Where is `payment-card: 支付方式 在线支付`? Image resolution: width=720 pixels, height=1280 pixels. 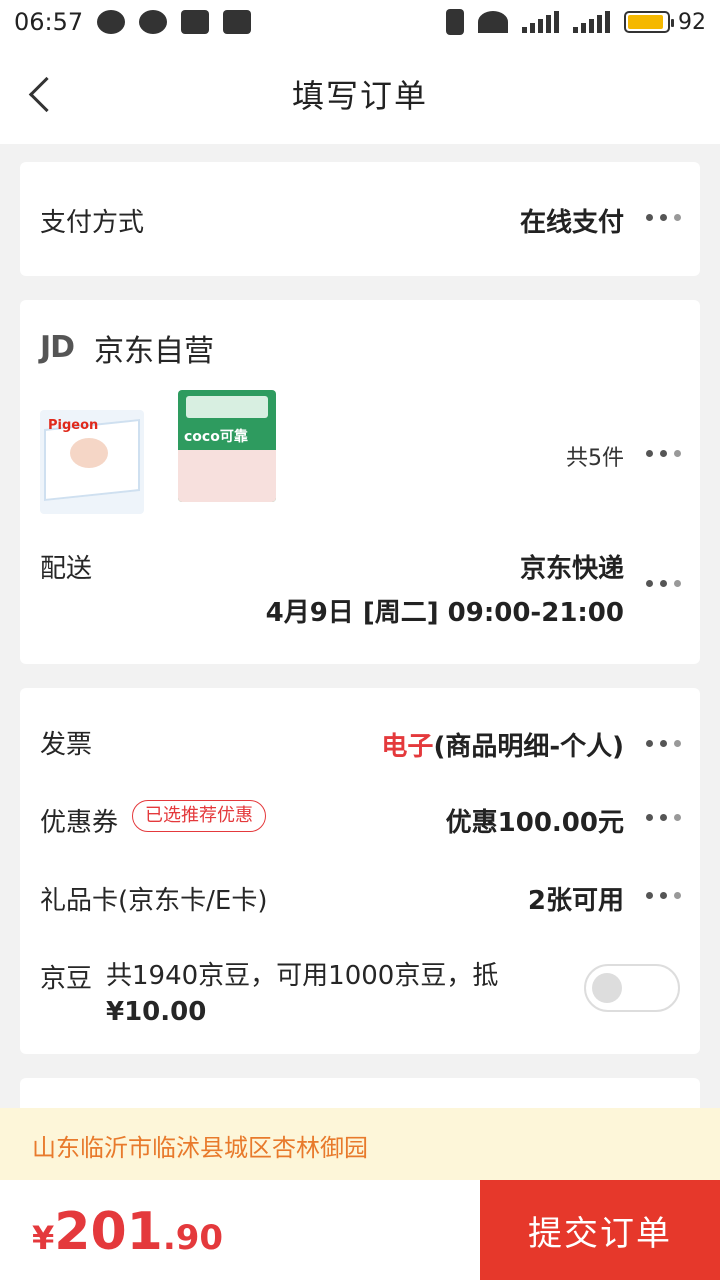 payment-card: 支付方式 在线支付 is located at coordinates (360, 219).